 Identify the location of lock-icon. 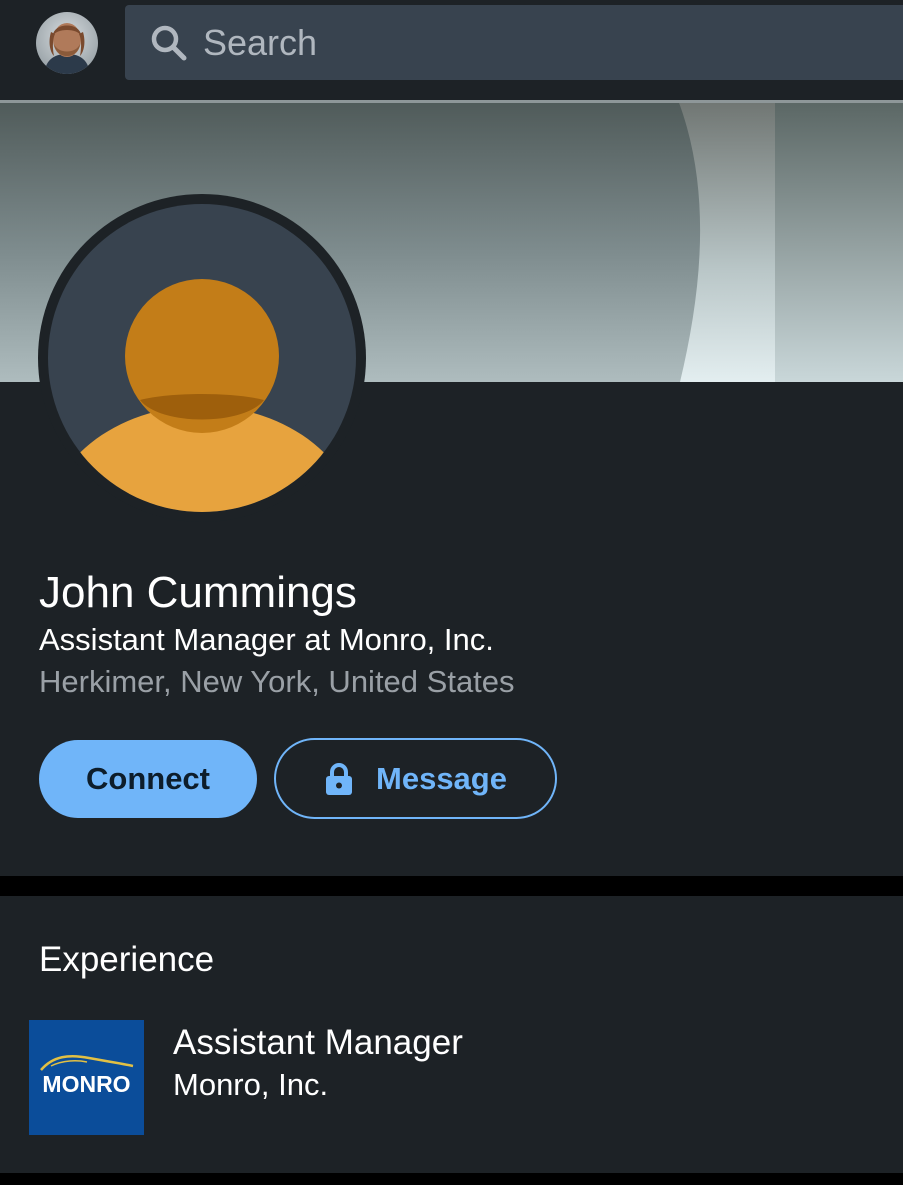
(339, 779).